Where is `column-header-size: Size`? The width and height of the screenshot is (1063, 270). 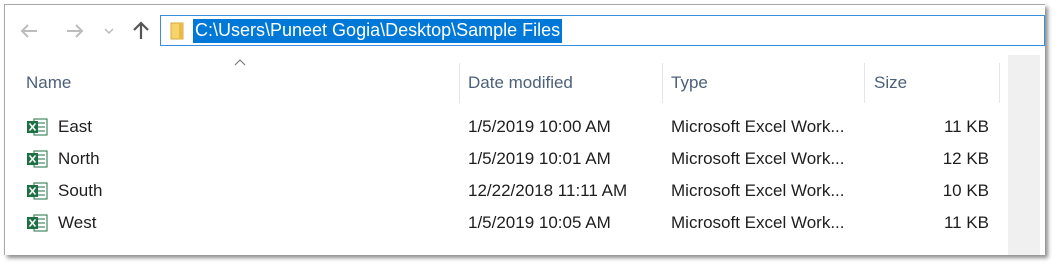
column-header-size: Size is located at coordinates (934, 83).